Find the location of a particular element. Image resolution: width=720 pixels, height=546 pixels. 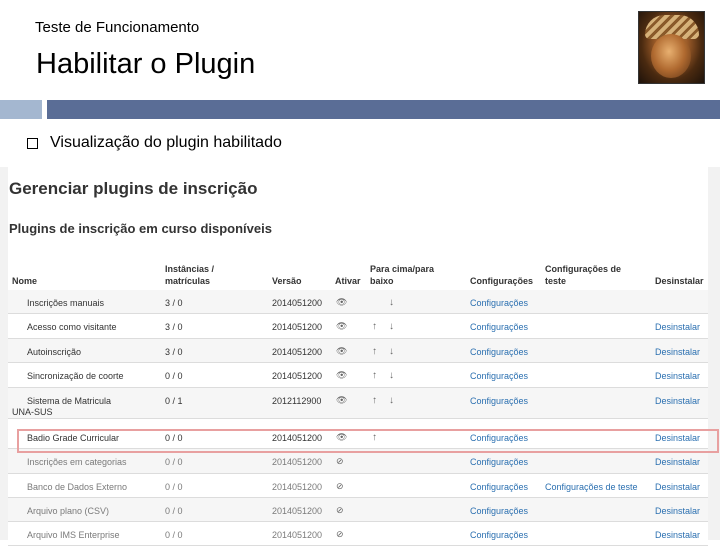

plugin-instances: 0 / 1 is located at coordinates (174, 401).